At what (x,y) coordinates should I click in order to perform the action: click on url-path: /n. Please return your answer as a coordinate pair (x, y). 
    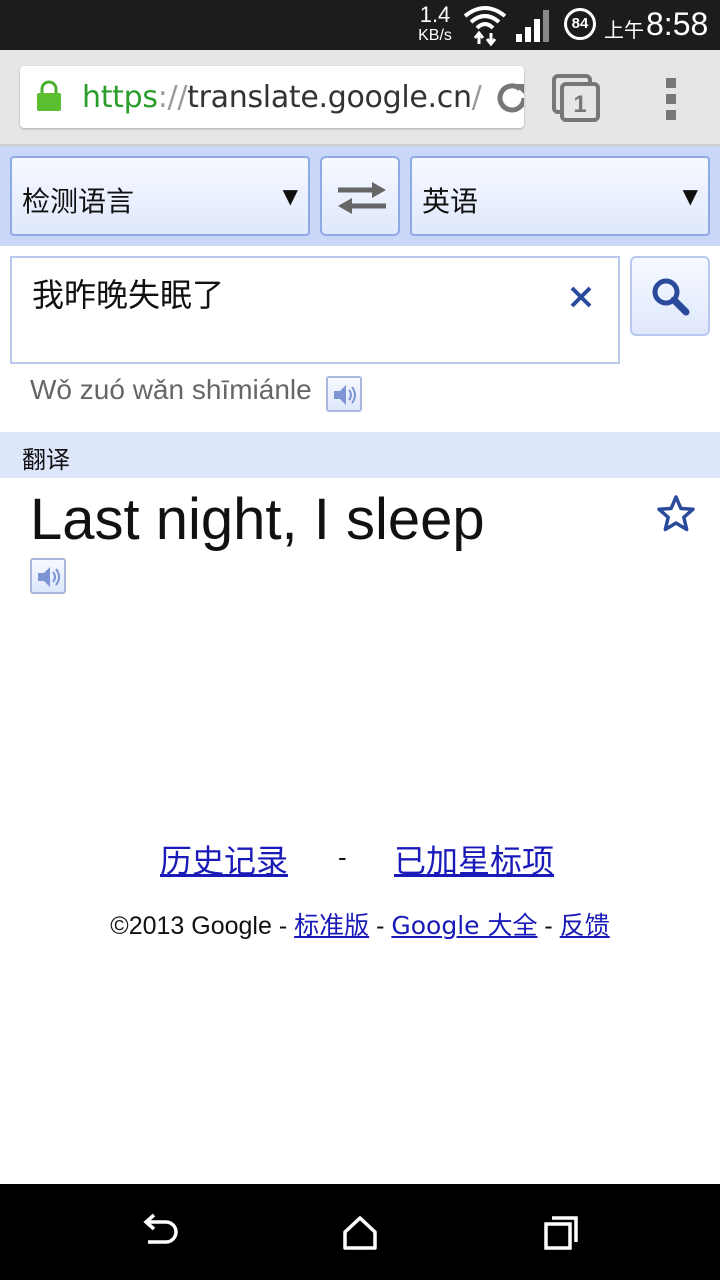
    Looking at the image, I should click on (477, 97).